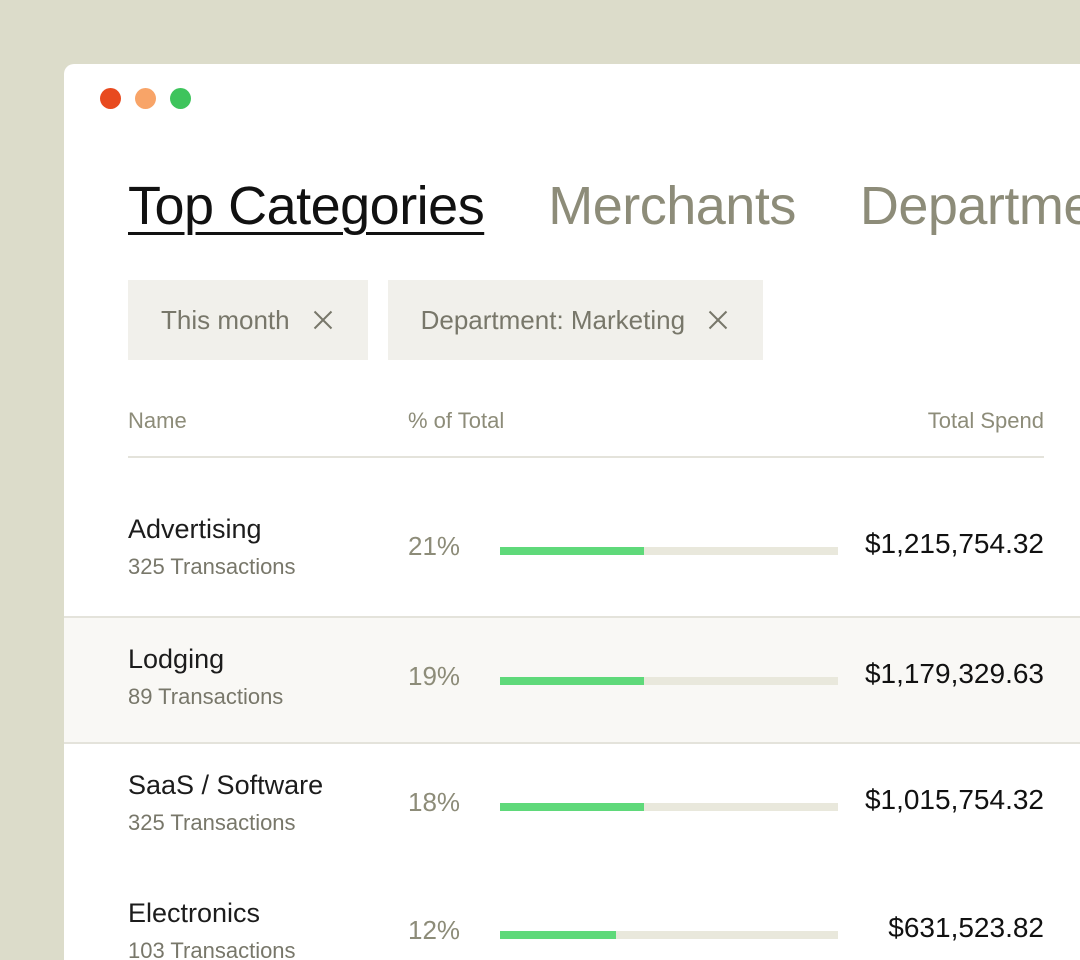 Image resolution: width=1080 pixels, height=960 pixels. Describe the element at coordinates (212, 949) in the screenshot. I see `transaction-count: 103 Transactions` at that location.